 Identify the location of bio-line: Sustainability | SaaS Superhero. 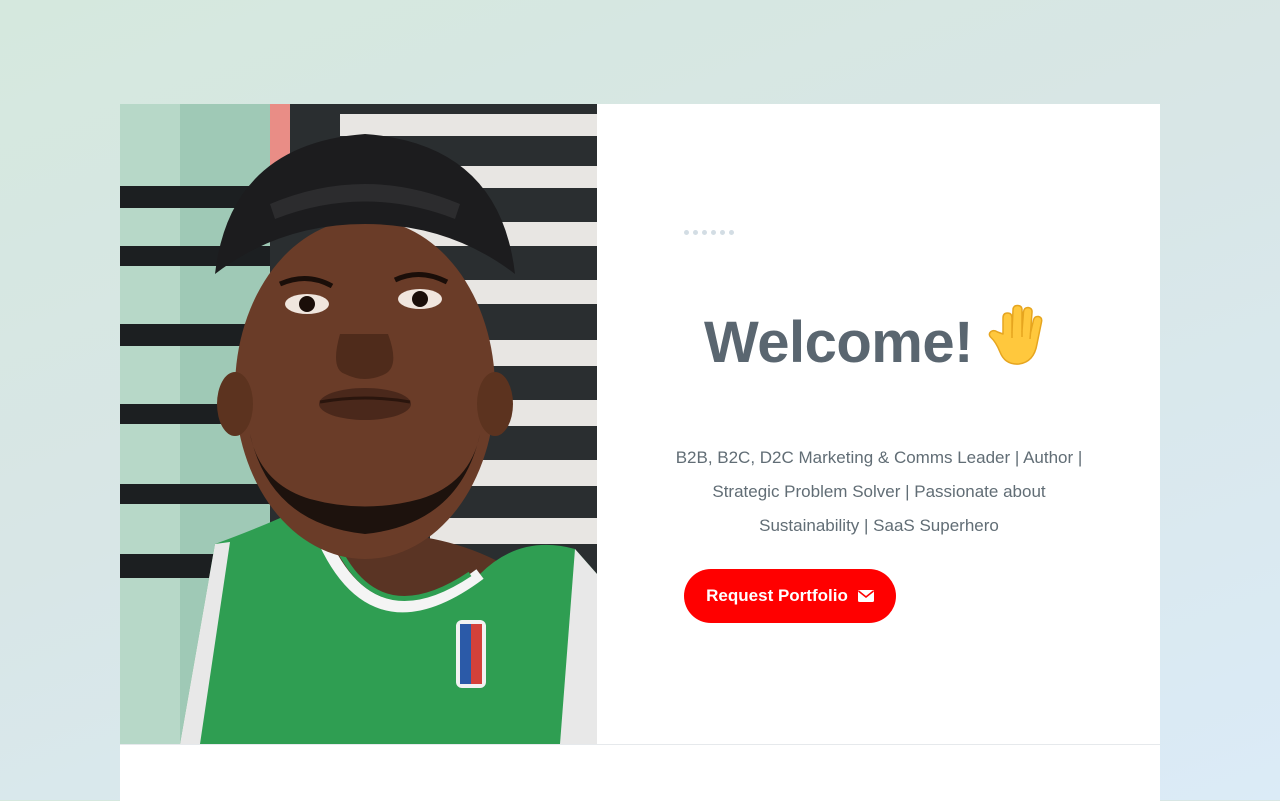
(879, 525).